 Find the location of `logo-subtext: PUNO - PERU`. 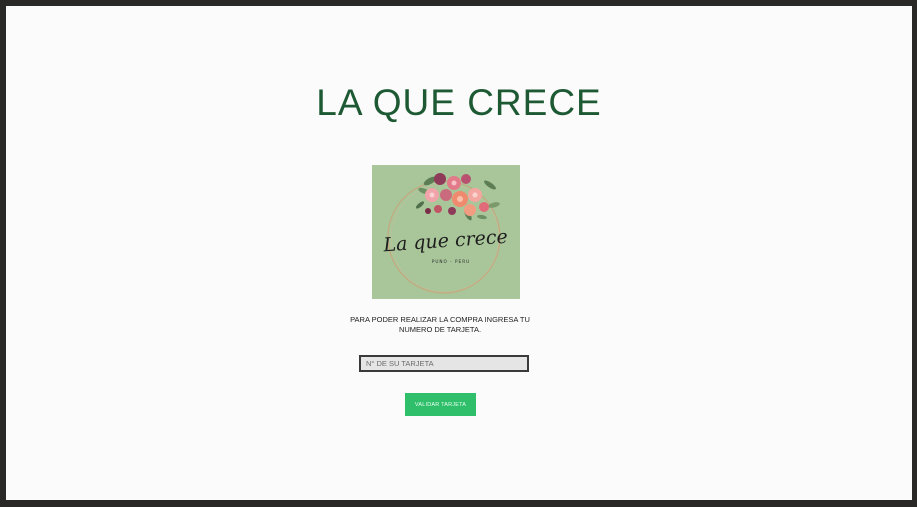

logo-subtext: PUNO - PERU is located at coordinates (451, 261).